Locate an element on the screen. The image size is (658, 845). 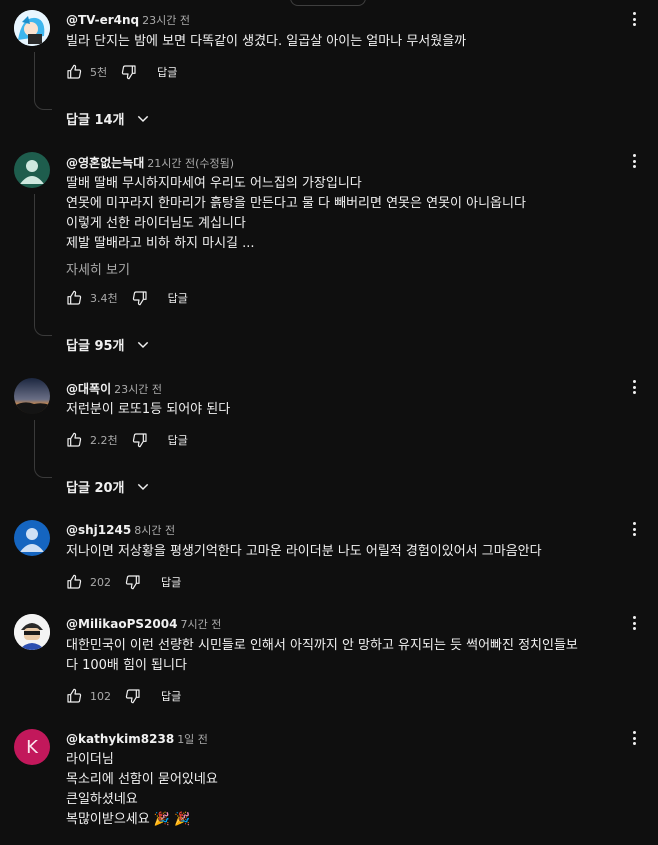
comment-header: @shj1245 8시간 전 is located at coordinates (120, 530).